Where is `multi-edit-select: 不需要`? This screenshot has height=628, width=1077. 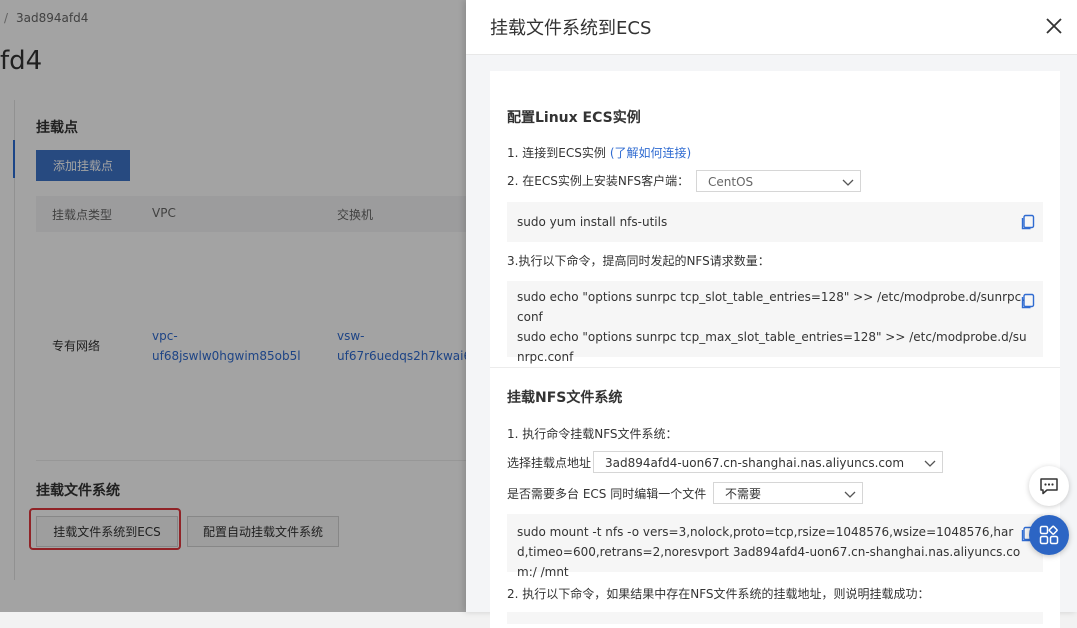
multi-edit-select: 不需要 is located at coordinates (788, 493).